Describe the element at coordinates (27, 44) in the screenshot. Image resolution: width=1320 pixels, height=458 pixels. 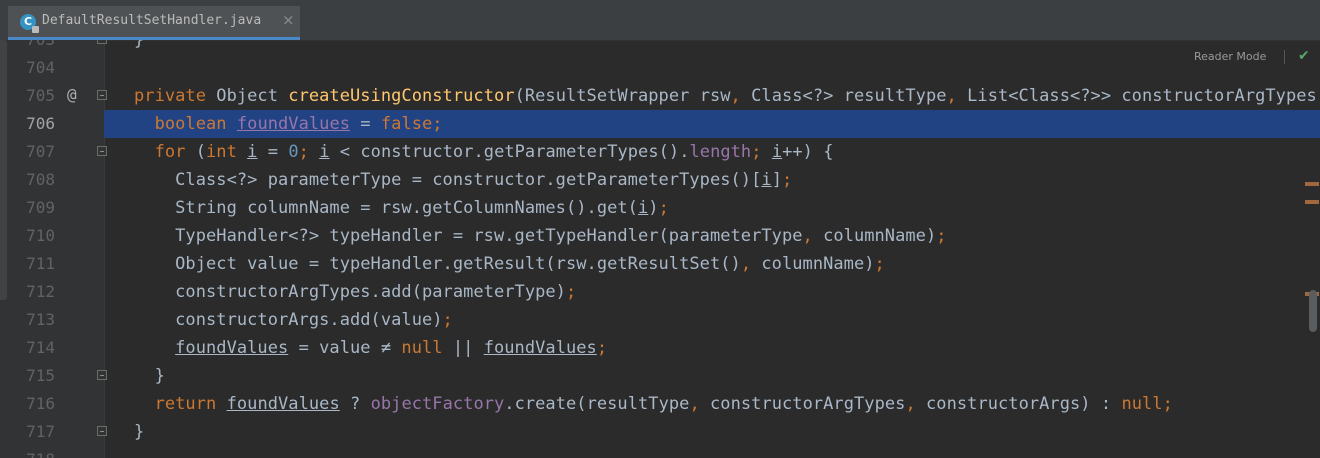
I see `line-number: 703` at that location.